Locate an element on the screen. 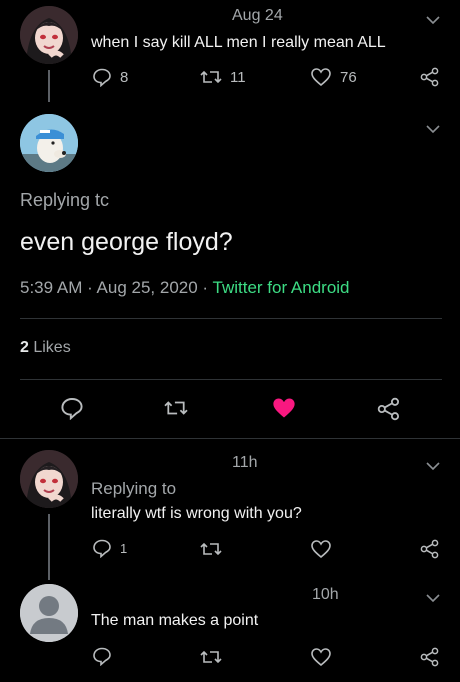 The image size is (460, 682). tweet-text: literally wtf is wrong with you? is located at coordinates (196, 513).